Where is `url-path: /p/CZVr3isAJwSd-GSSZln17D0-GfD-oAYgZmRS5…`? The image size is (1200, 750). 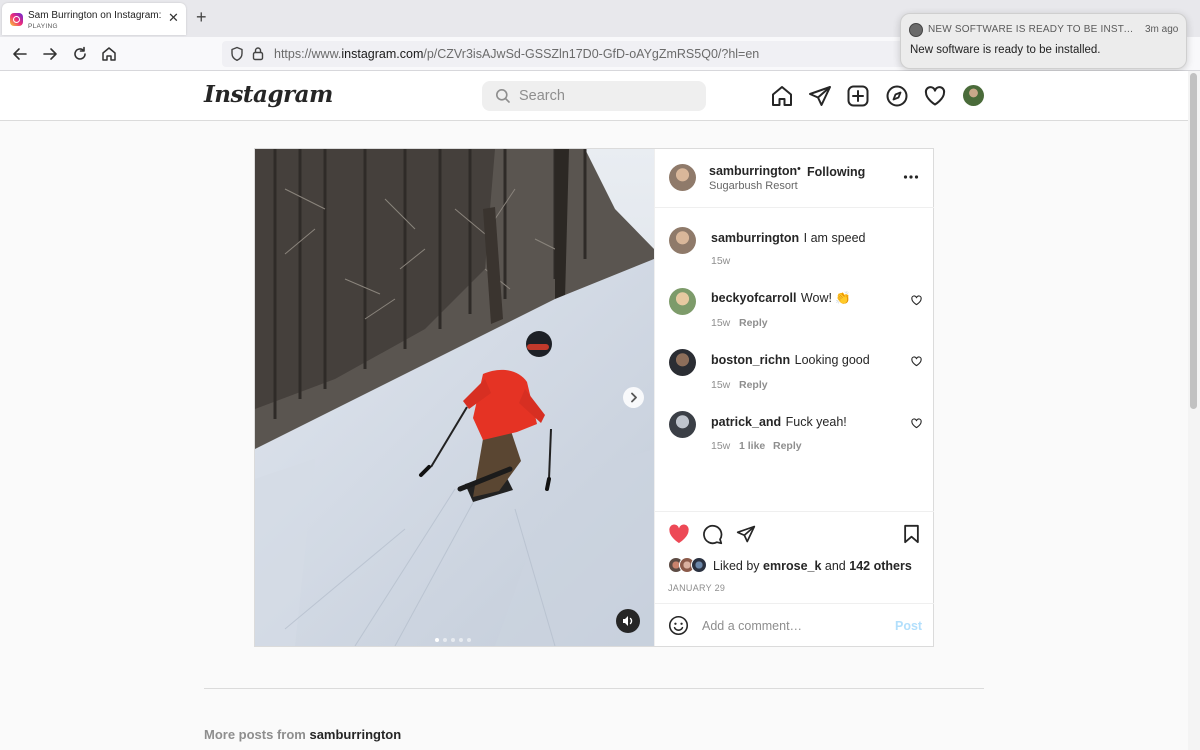
url-path: /p/CZVr3isAJwSd-GSSZln17D0-GfD-oAYgZmRS5… is located at coordinates (591, 54).